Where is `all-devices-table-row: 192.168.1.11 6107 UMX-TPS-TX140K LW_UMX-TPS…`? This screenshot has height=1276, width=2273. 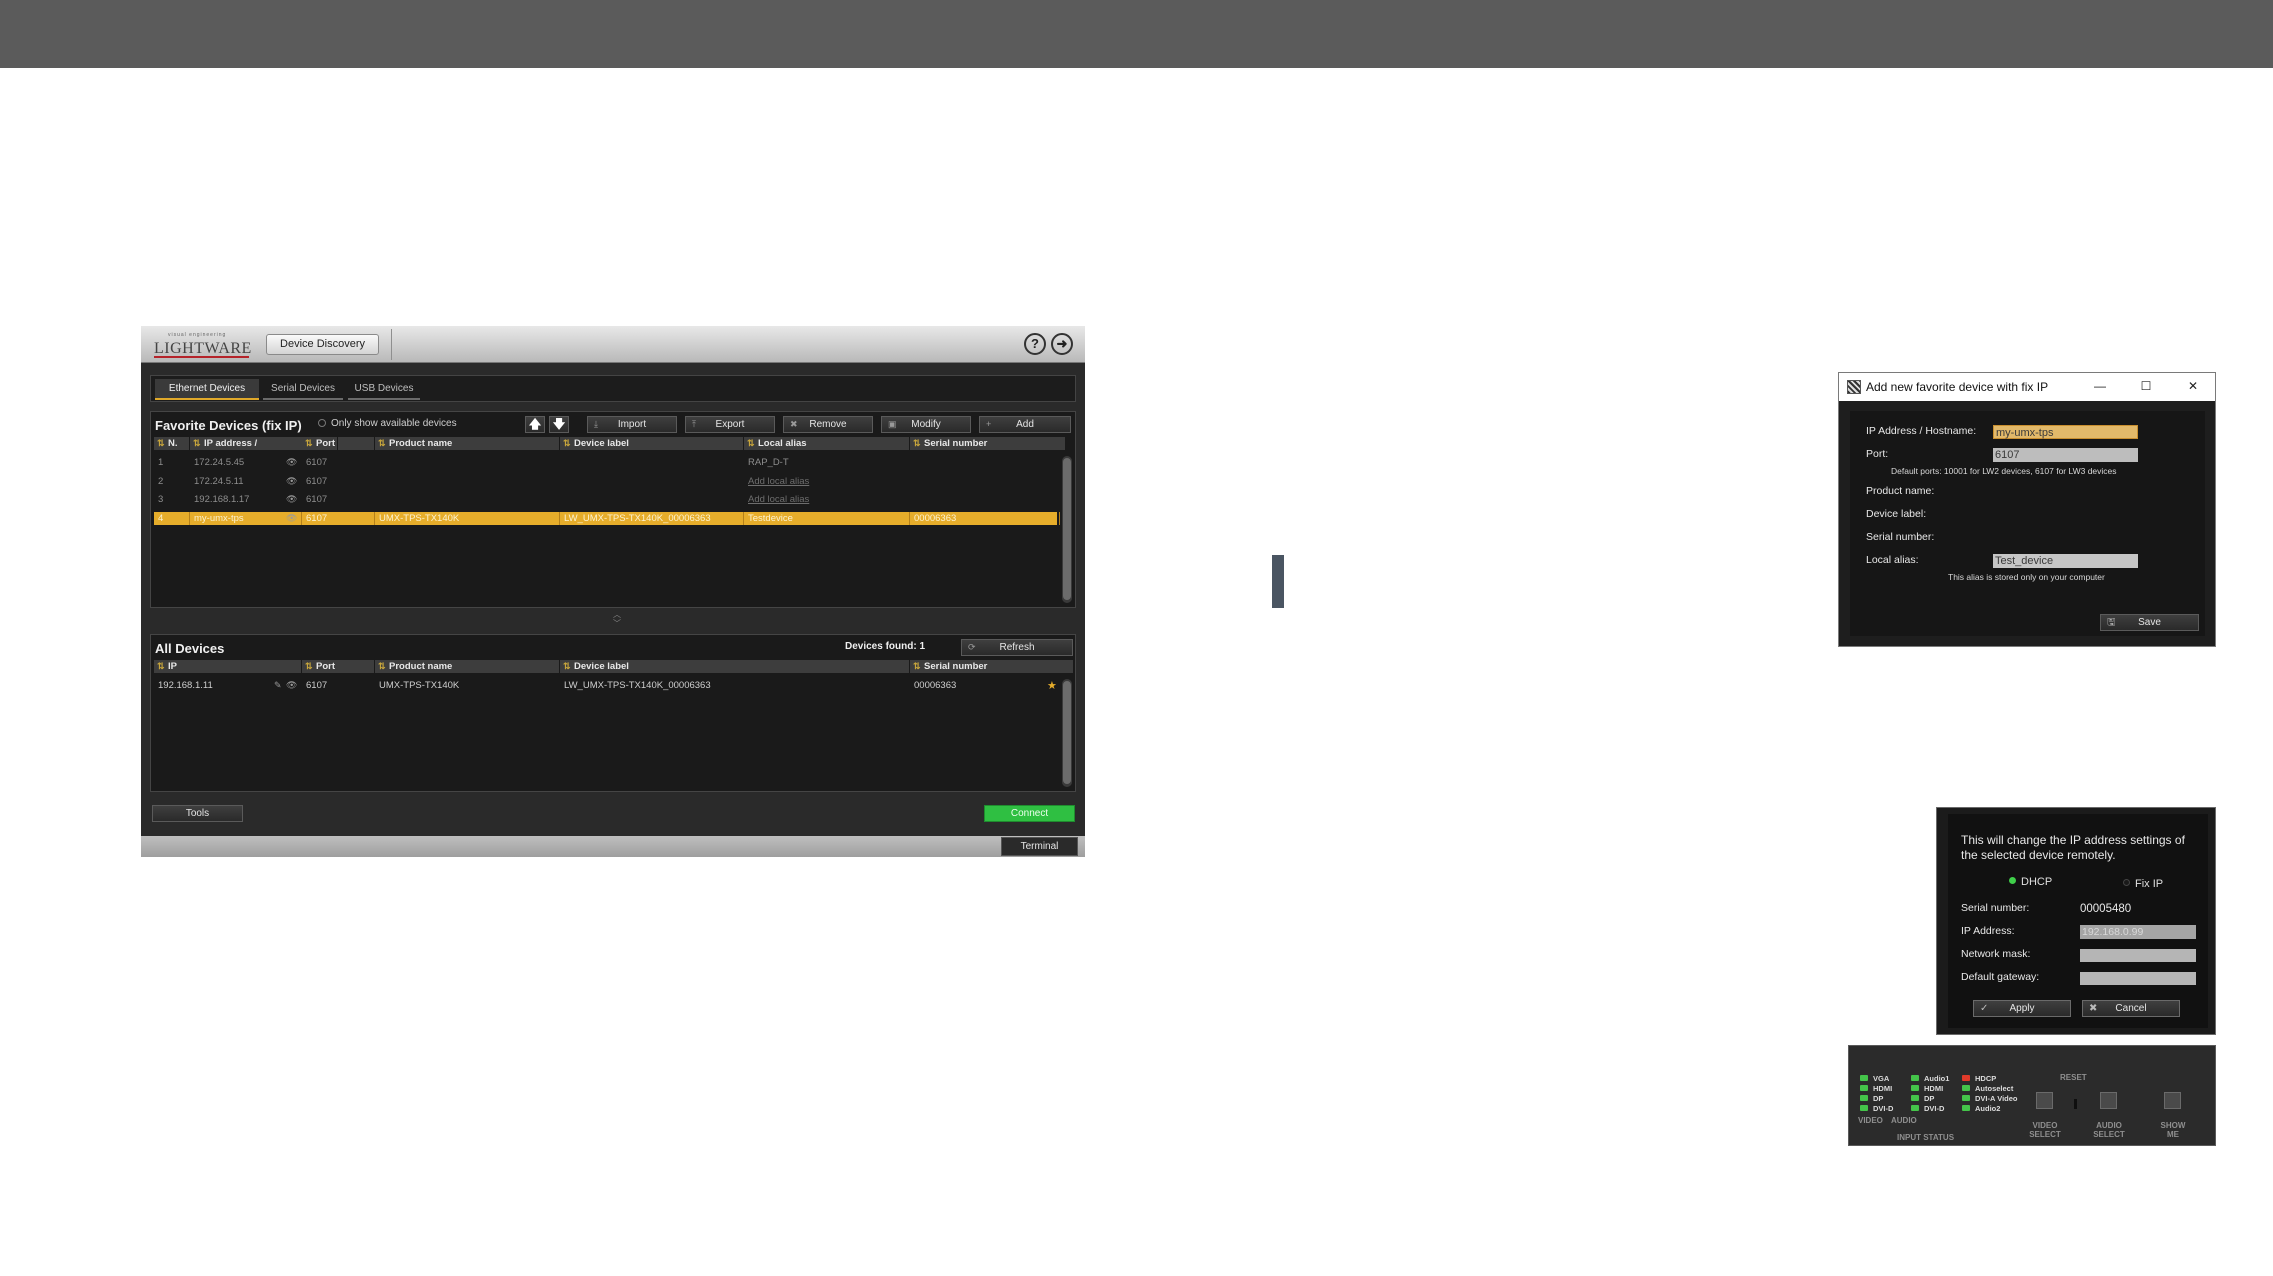 all-devices-table-row: 192.168.1.11 6107 UMX-TPS-TX140K LW_UMX-TPS… is located at coordinates (606, 685).